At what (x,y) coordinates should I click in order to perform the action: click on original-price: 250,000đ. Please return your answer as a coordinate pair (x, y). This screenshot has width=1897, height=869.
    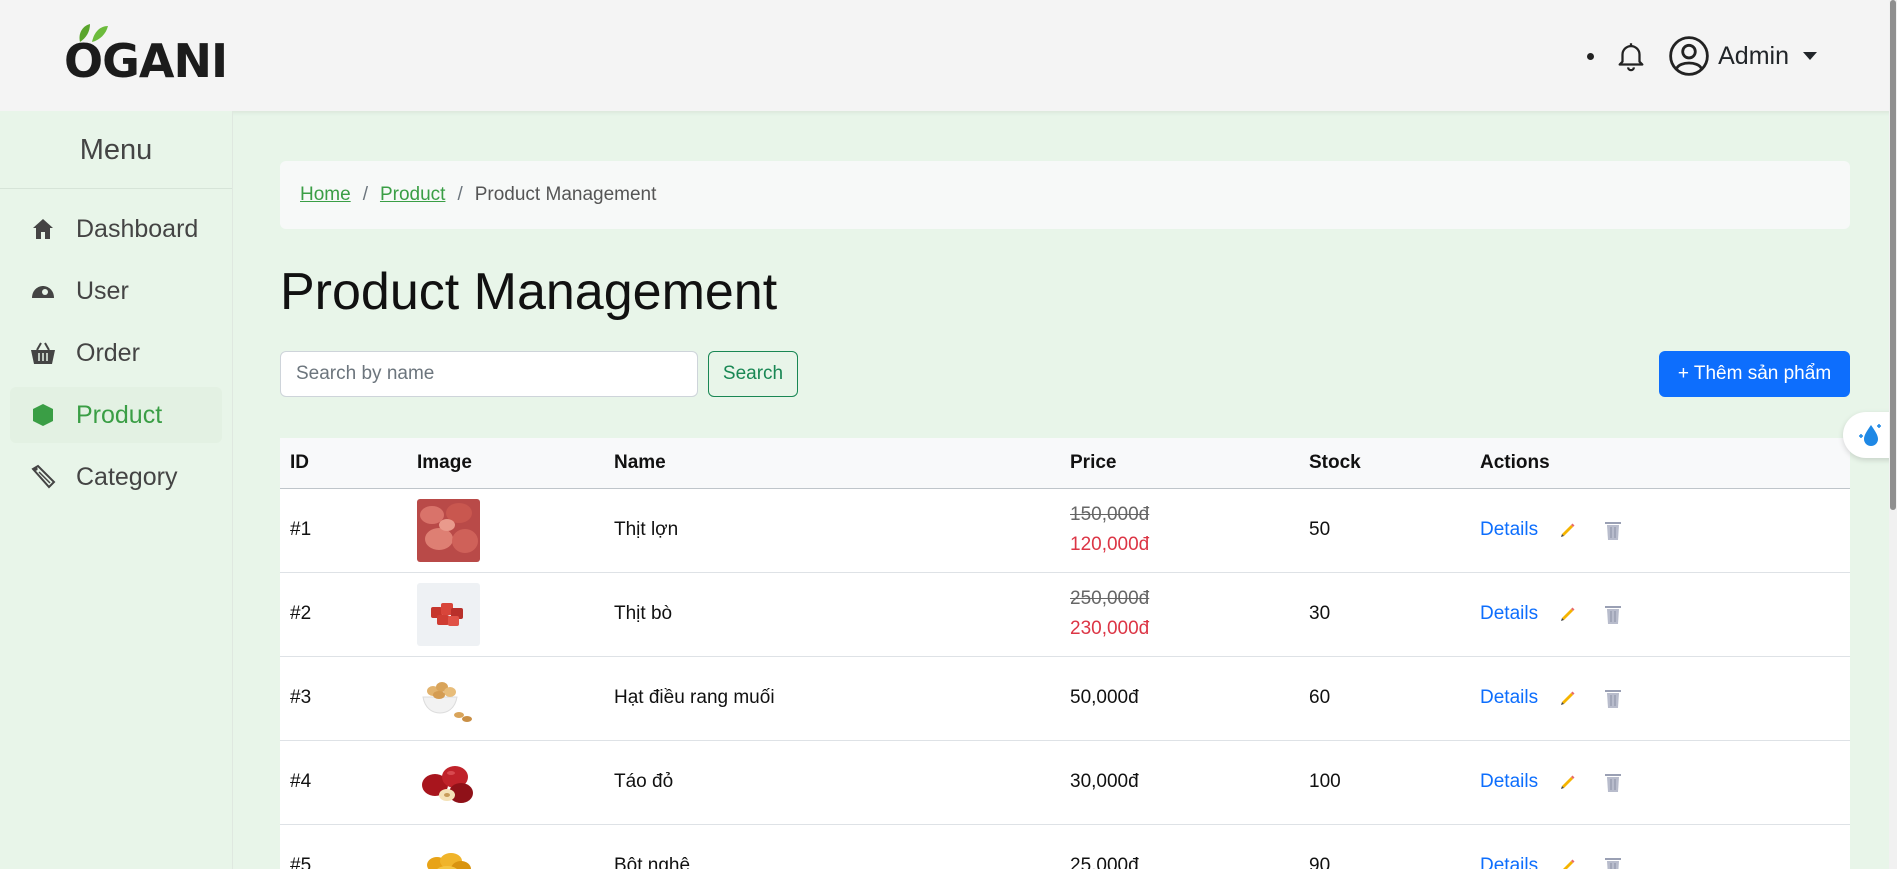
    Looking at the image, I should click on (1110, 598).